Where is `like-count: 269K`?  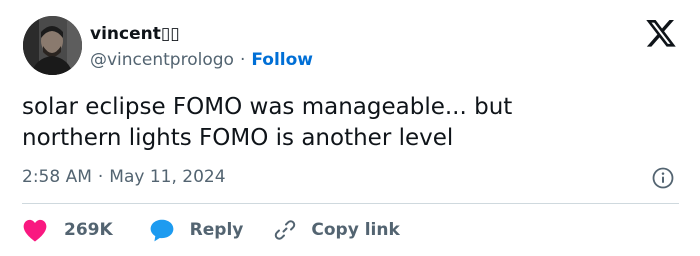 like-count: 269K is located at coordinates (88, 230).